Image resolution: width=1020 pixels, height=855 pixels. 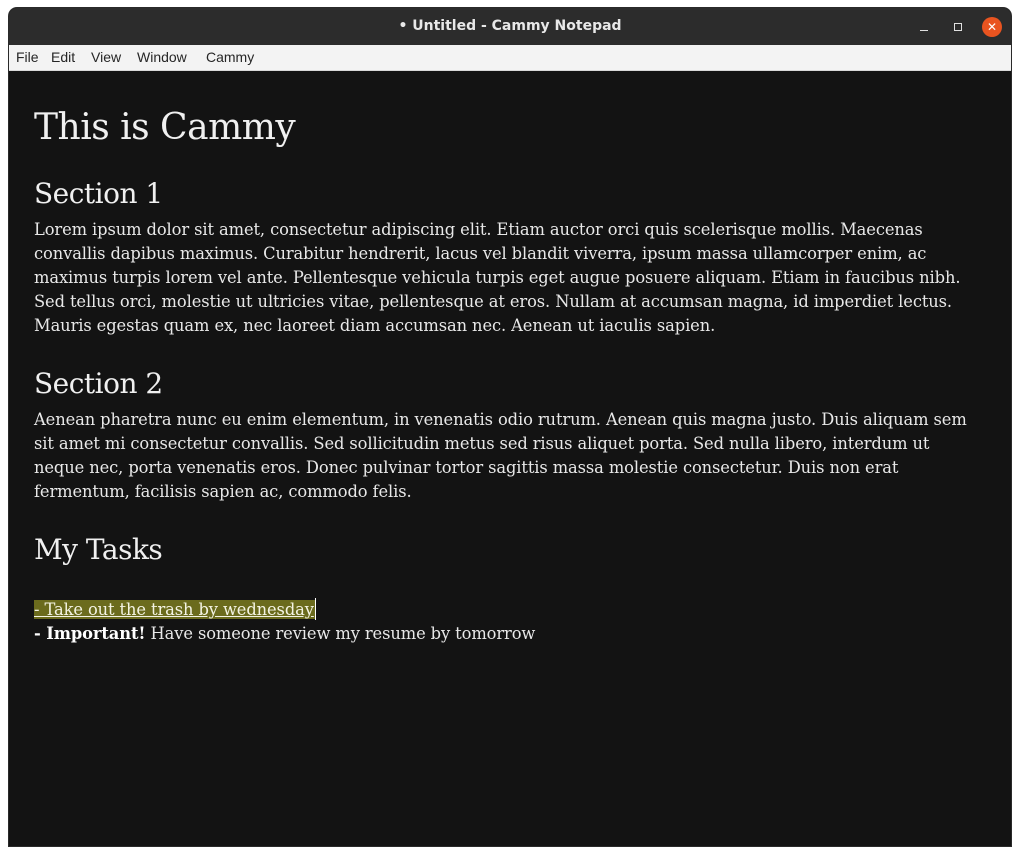 I want to click on section-2-heading: Section 2, so click(x=98, y=383).